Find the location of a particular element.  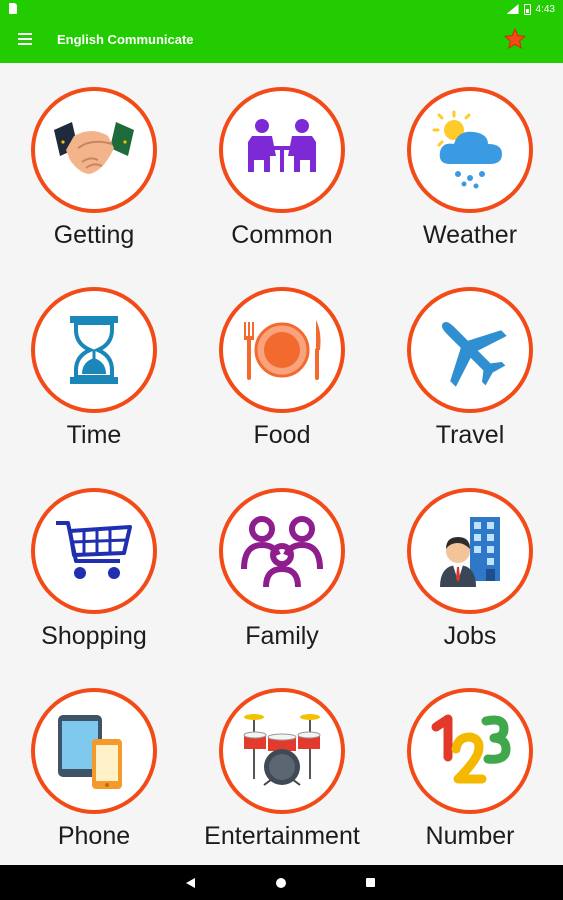

battery-icon is located at coordinates (527, 9).